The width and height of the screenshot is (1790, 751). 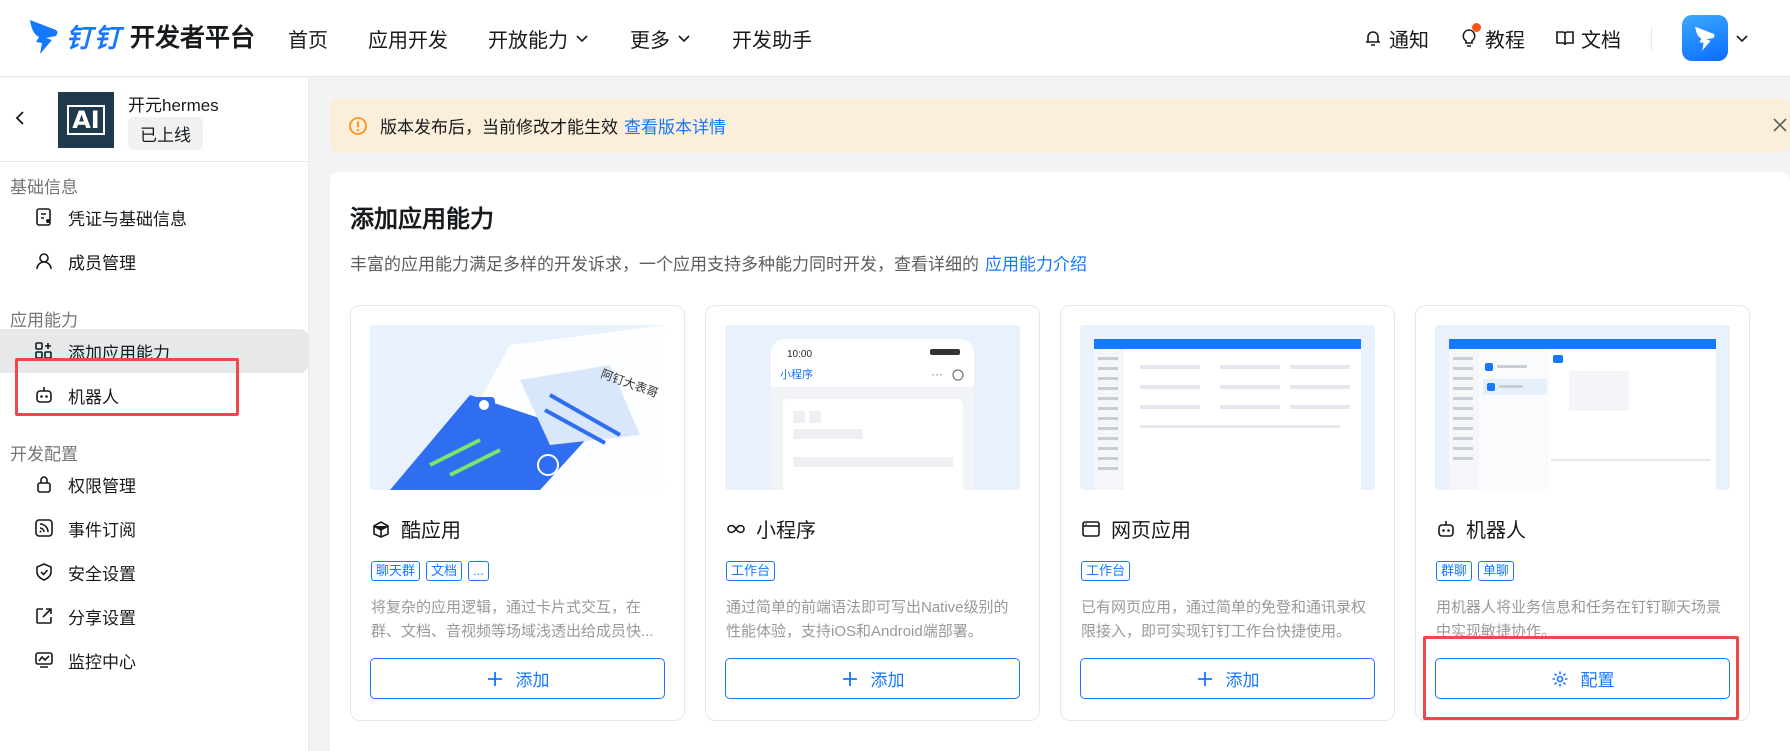 What do you see at coordinates (1476, 27) in the screenshot?
I see `notification-dot` at bounding box center [1476, 27].